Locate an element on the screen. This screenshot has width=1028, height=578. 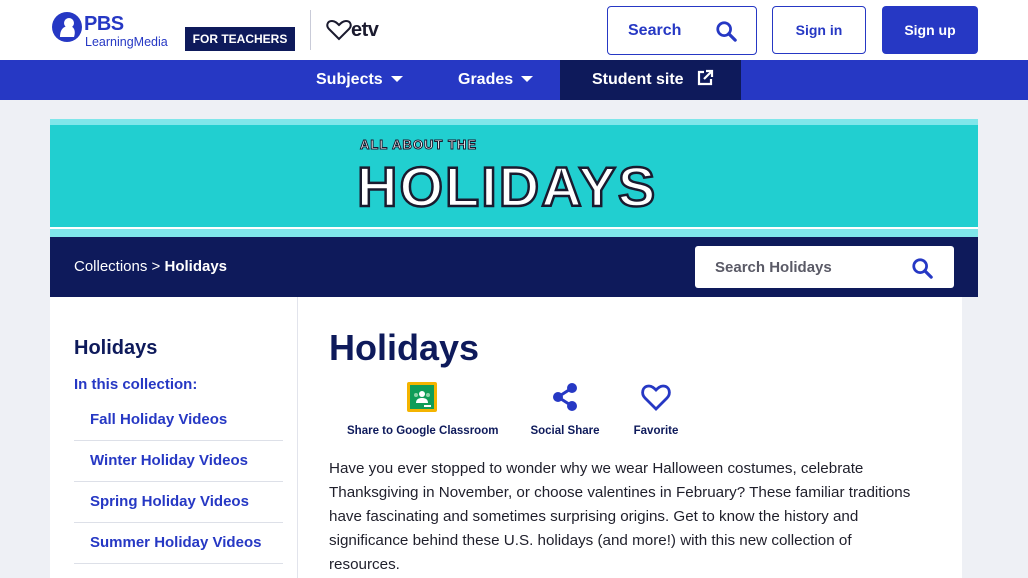
sidebar-item-spring: Spring Holiday Videos is located at coordinates (178, 502).